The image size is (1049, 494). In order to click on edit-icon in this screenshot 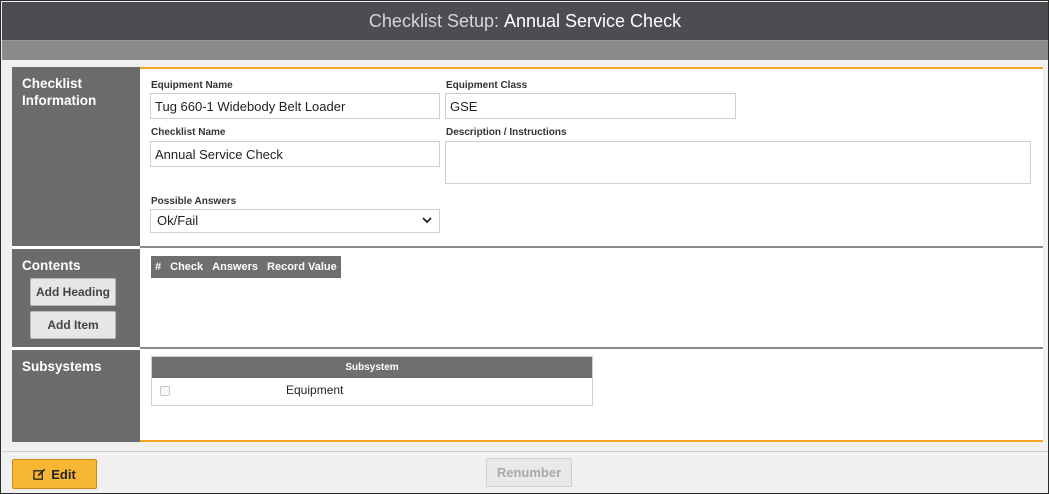, I will do `click(39, 474)`.